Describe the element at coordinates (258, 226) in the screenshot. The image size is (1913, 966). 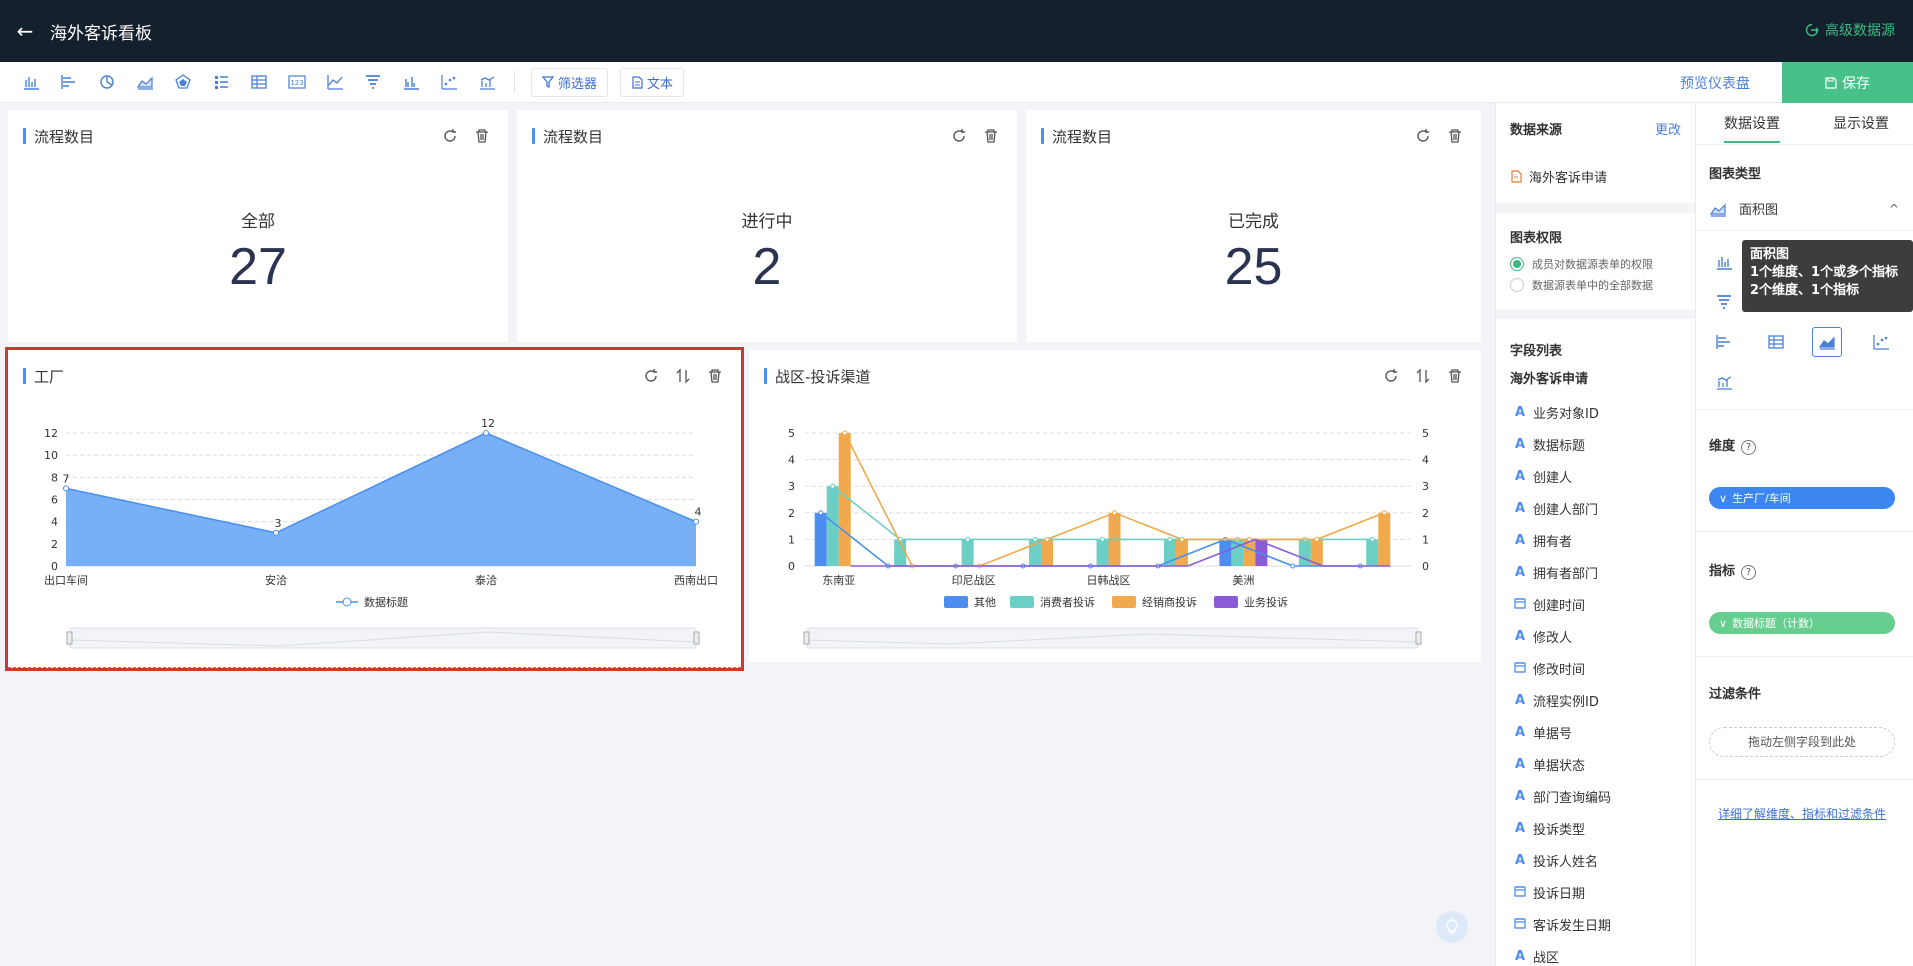
I see `metric-card-all: 流程数目 全部 27` at that location.